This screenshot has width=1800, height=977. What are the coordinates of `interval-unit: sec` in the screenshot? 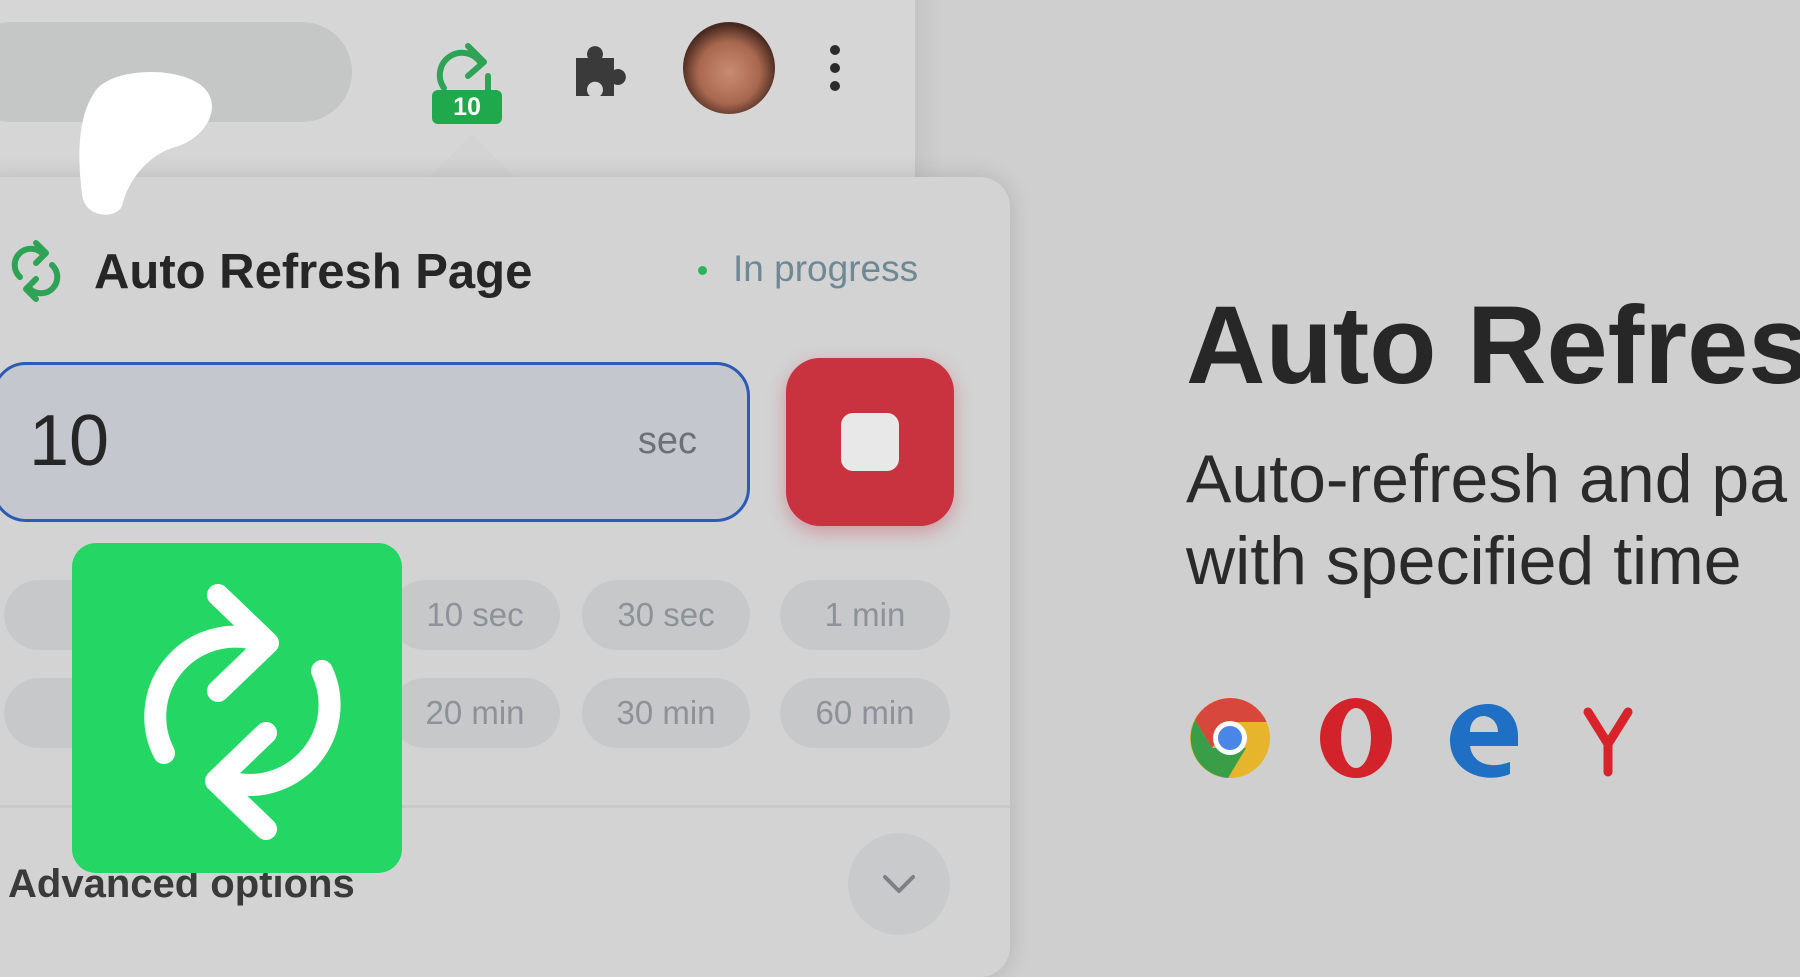 It's located at (667, 441).